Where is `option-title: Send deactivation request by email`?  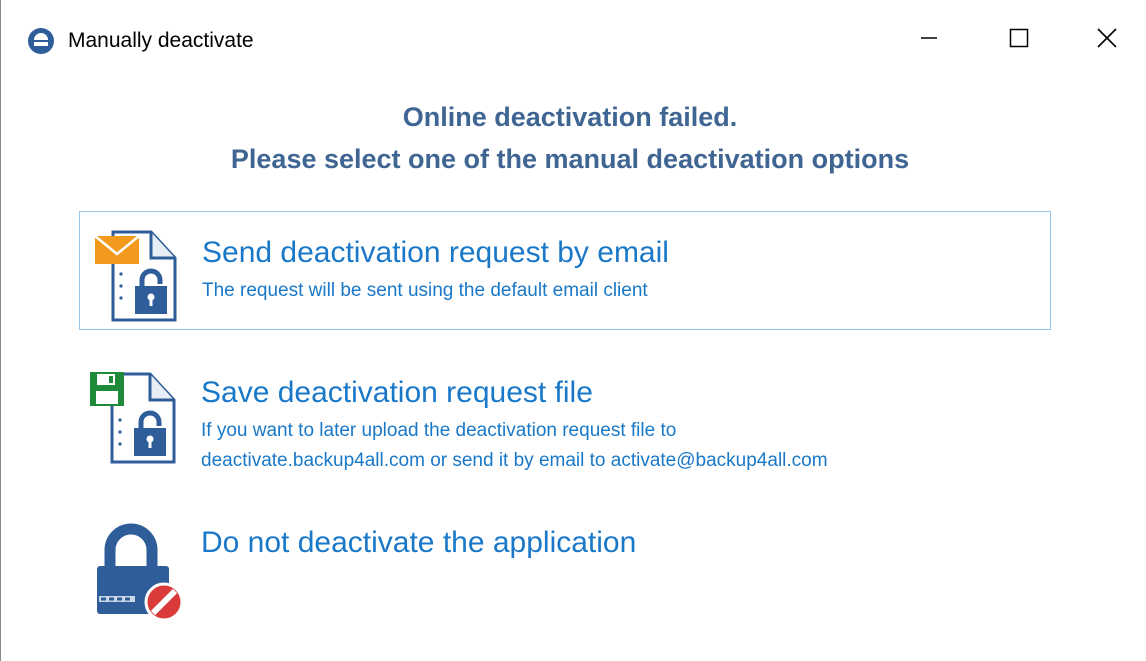 option-title: Send deactivation request by email is located at coordinates (435, 252).